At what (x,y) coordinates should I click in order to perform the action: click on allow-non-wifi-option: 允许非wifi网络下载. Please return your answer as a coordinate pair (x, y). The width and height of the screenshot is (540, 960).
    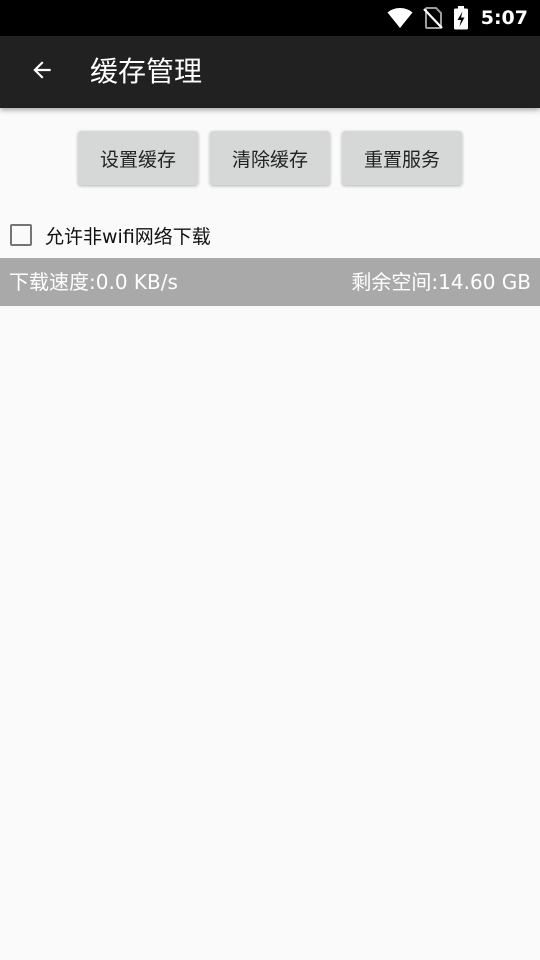
    Looking at the image, I should click on (110, 235).